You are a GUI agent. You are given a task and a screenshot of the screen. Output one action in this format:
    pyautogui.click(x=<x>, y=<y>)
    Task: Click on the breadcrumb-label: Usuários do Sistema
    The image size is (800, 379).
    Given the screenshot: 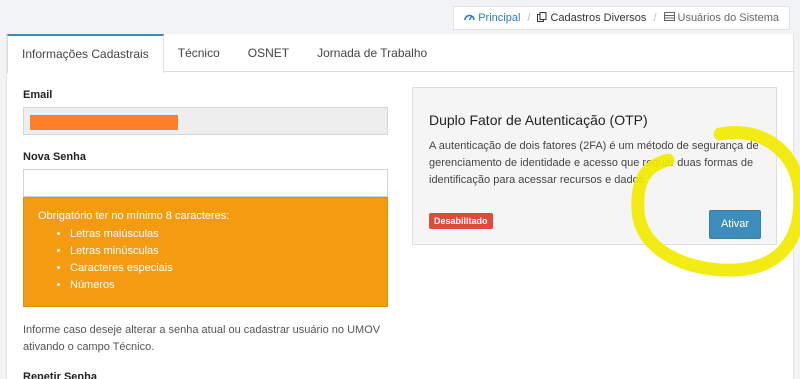 What is the action you would take?
    pyautogui.click(x=728, y=18)
    